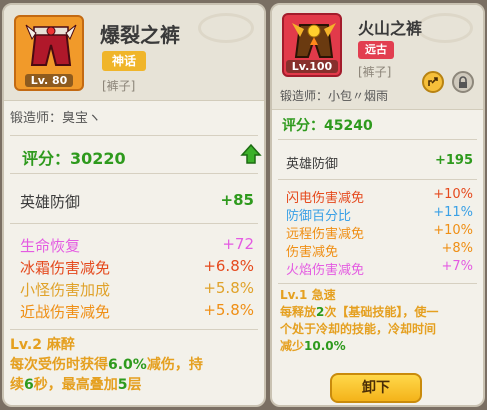 This screenshot has height=410, width=487. What do you see at coordinates (453, 212) in the screenshot?
I see `stat-value: +11%` at bounding box center [453, 212].